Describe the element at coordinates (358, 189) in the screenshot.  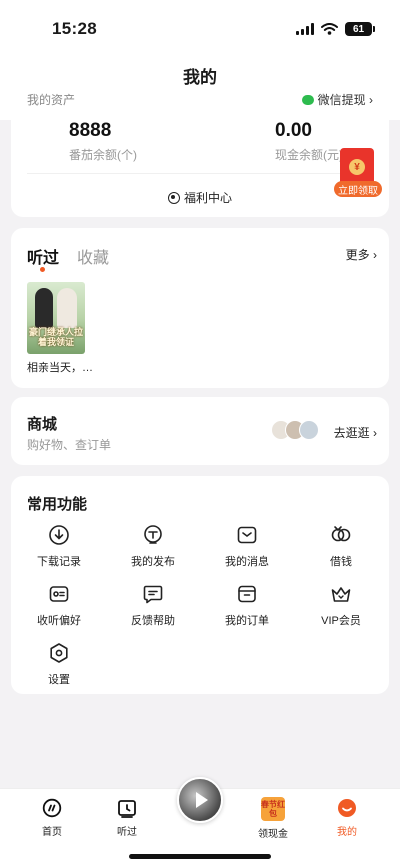
I see `claim-now-button: 立即领取` at that location.